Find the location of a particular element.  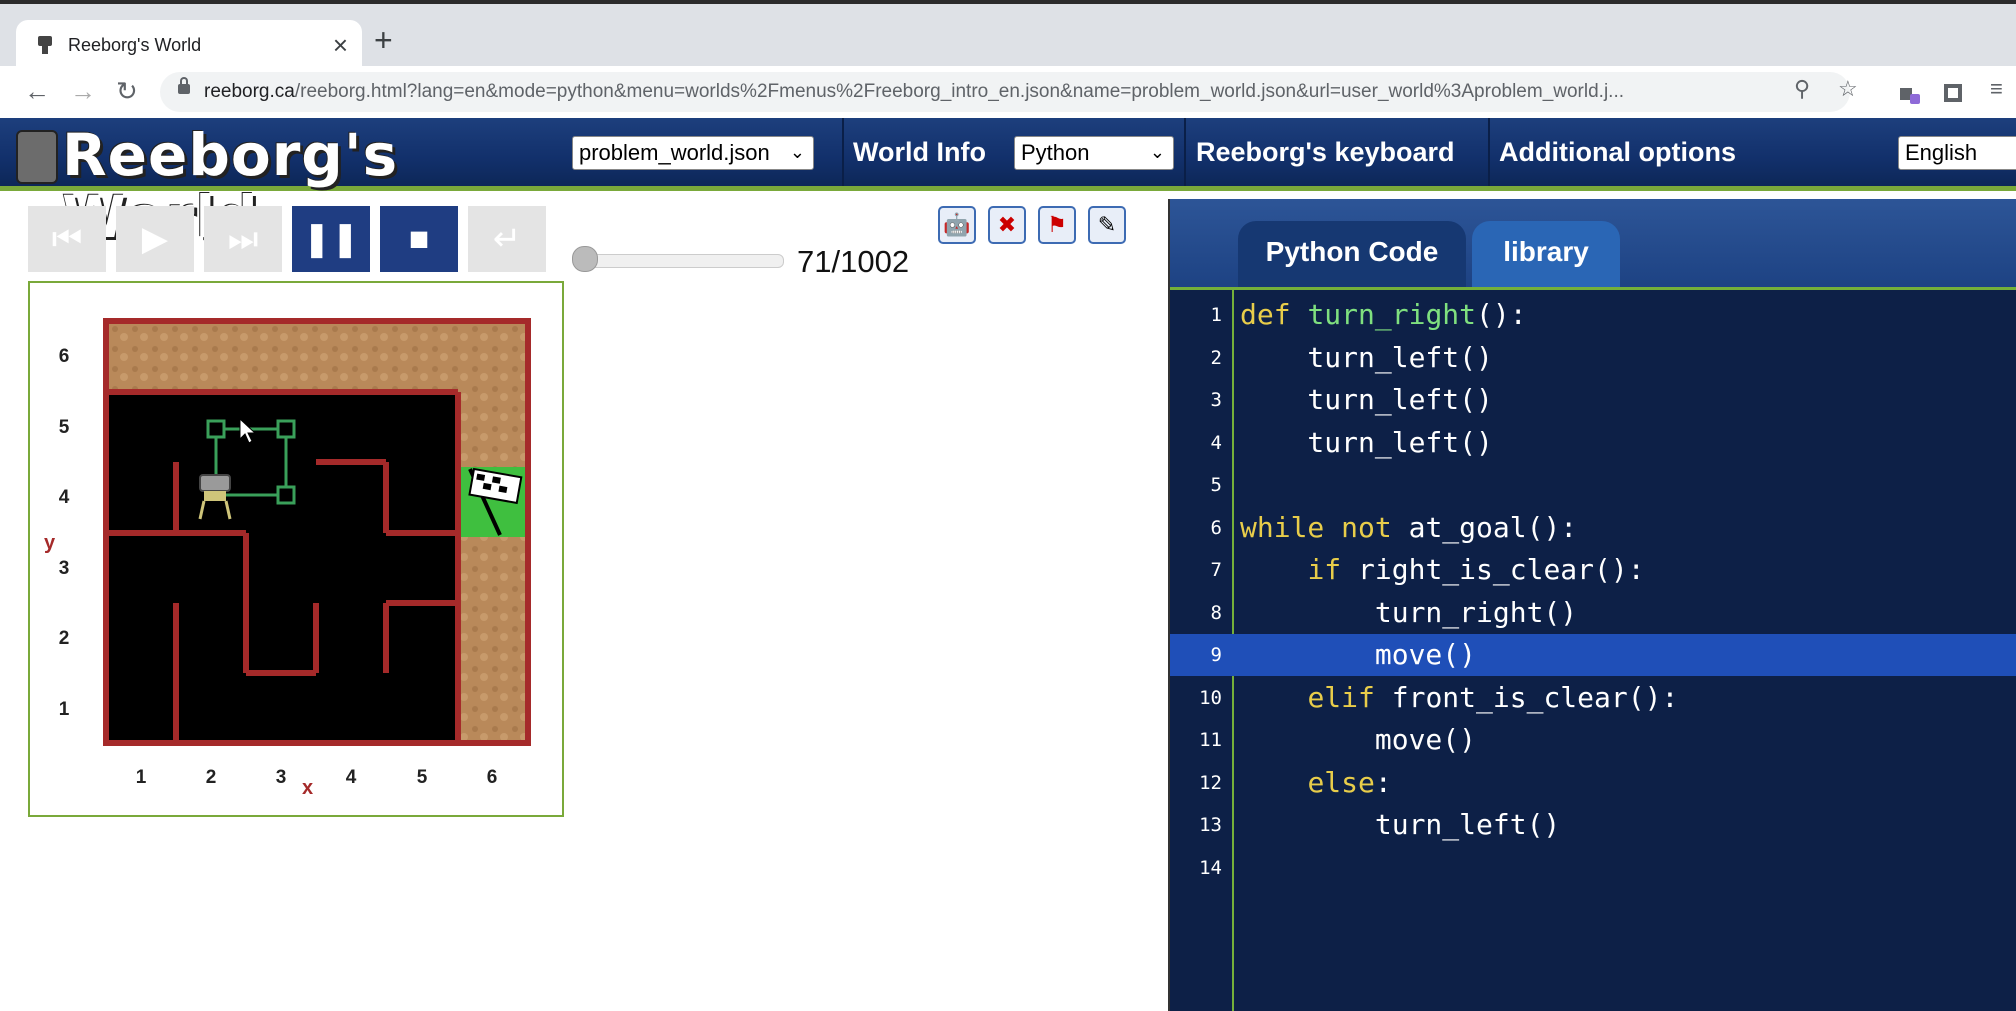

world-canvas: 6 5 4 3 2 1 1 2 3 4 5 6 y x is located at coordinates (296, 549).